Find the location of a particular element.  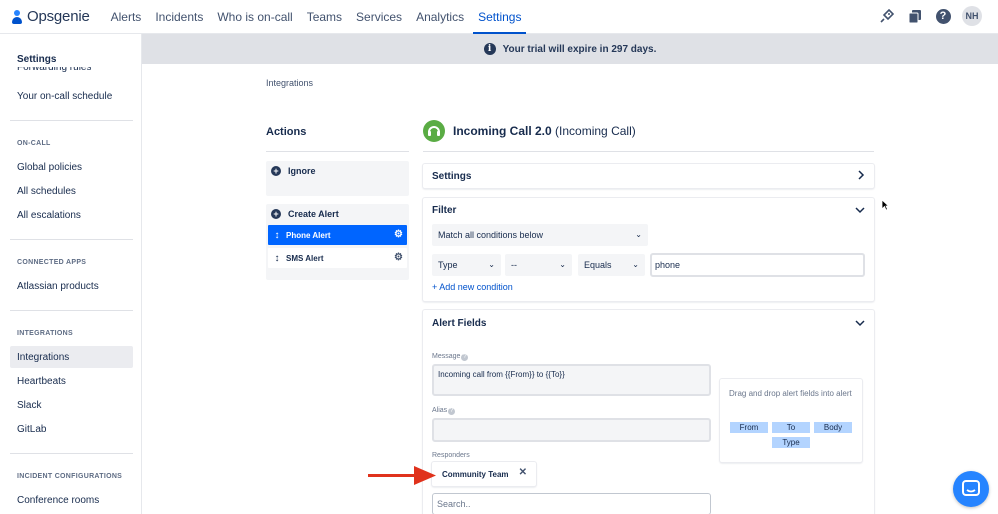

rocket-icon is located at coordinates (887, 16).